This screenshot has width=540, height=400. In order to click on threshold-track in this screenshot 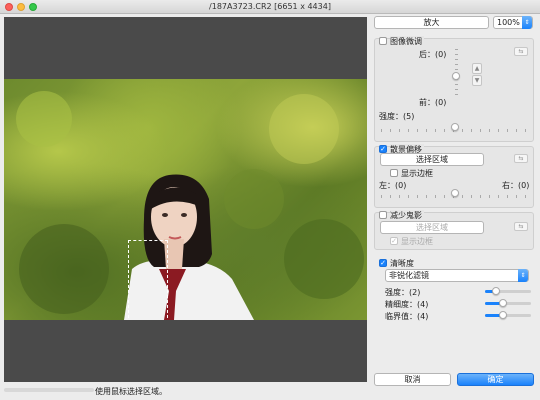, I will do `click(508, 315)`.